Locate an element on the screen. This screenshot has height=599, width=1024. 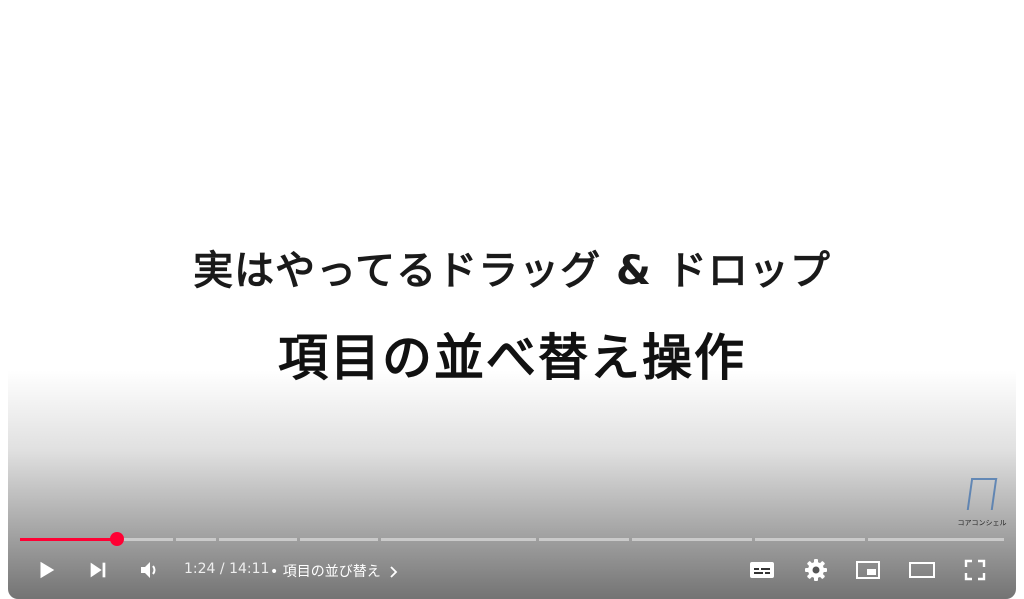
theater-mode-button is located at coordinates (922, 570).